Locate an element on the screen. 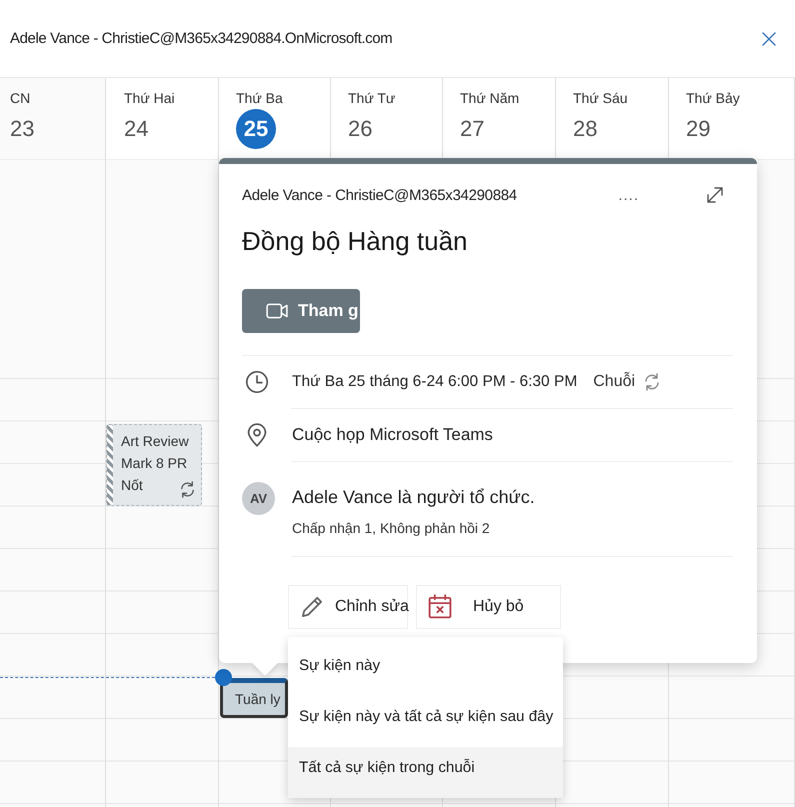  event-card: Art Review Mark 8 PR Nốt is located at coordinates (154, 465).